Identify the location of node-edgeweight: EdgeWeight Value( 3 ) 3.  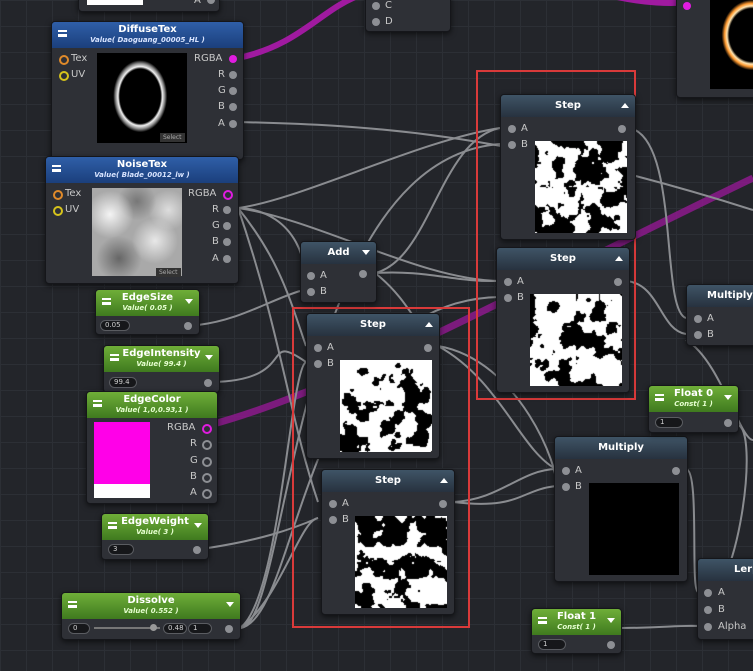
(155, 536).